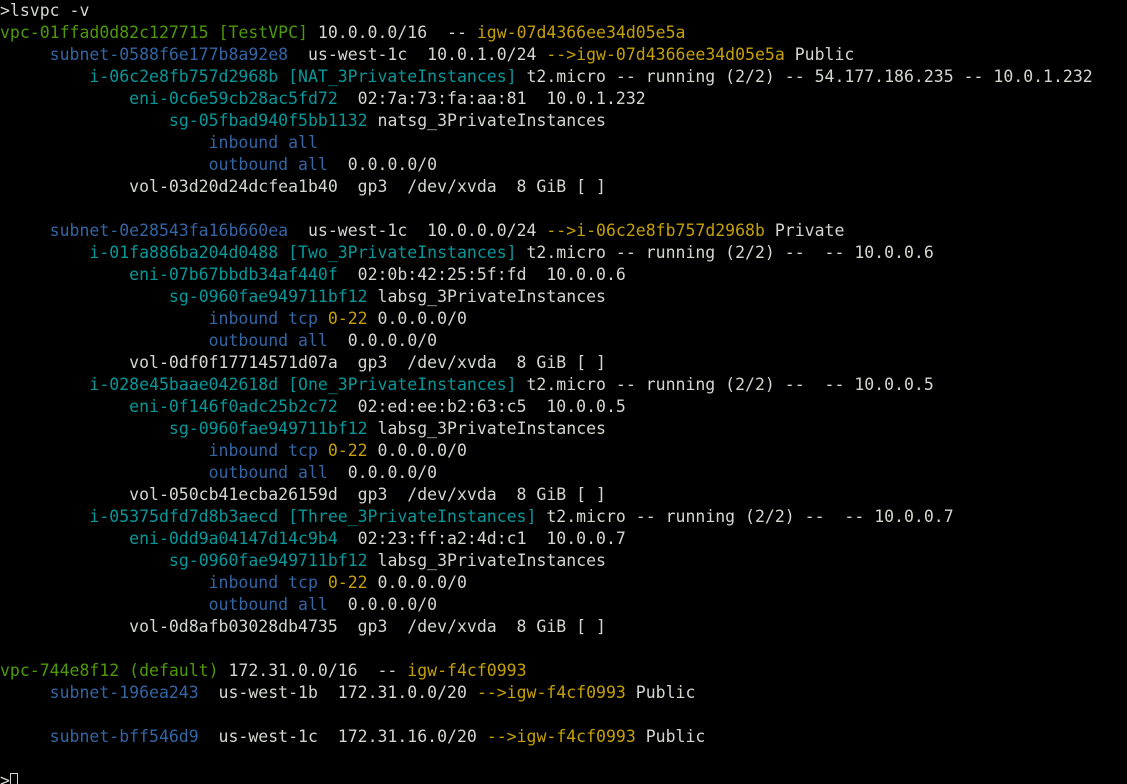 The image size is (1127, 784). What do you see at coordinates (5, 777) in the screenshot?
I see `prompt-symbol: >` at bounding box center [5, 777].